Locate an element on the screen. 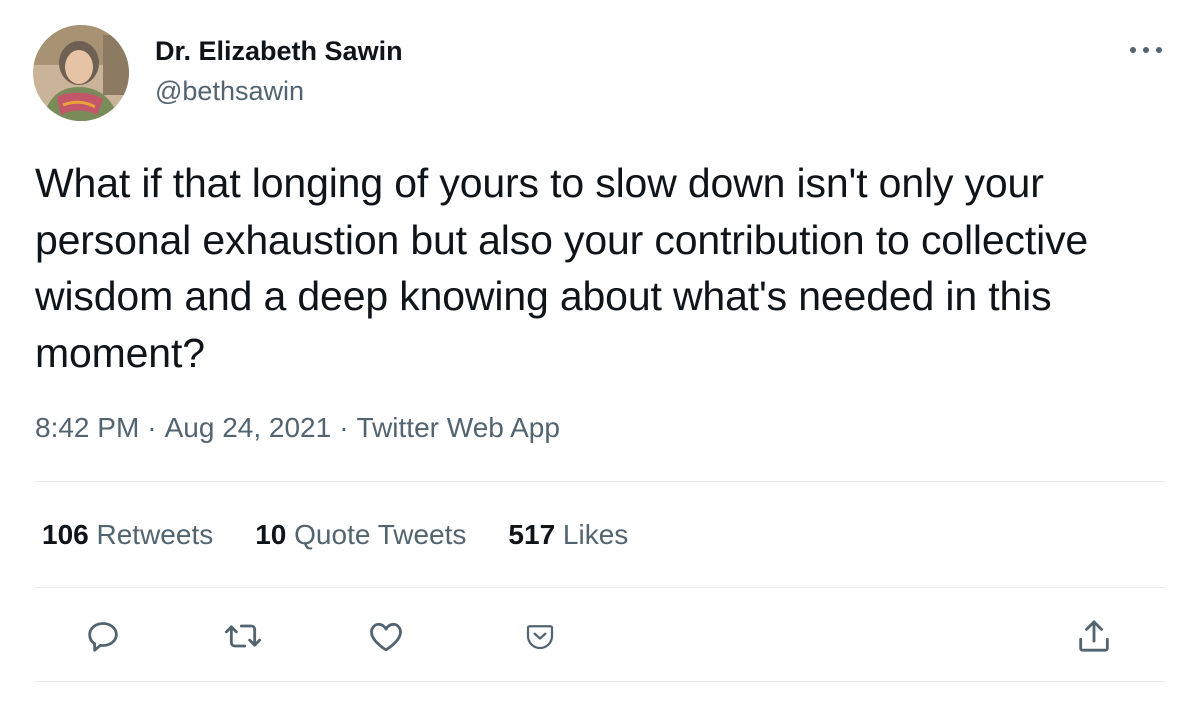 The width and height of the screenshot is (1190, 705). tweet-time-link: 8:42 PM · Aug 24, 2021 is located at coordinates (183, 427).